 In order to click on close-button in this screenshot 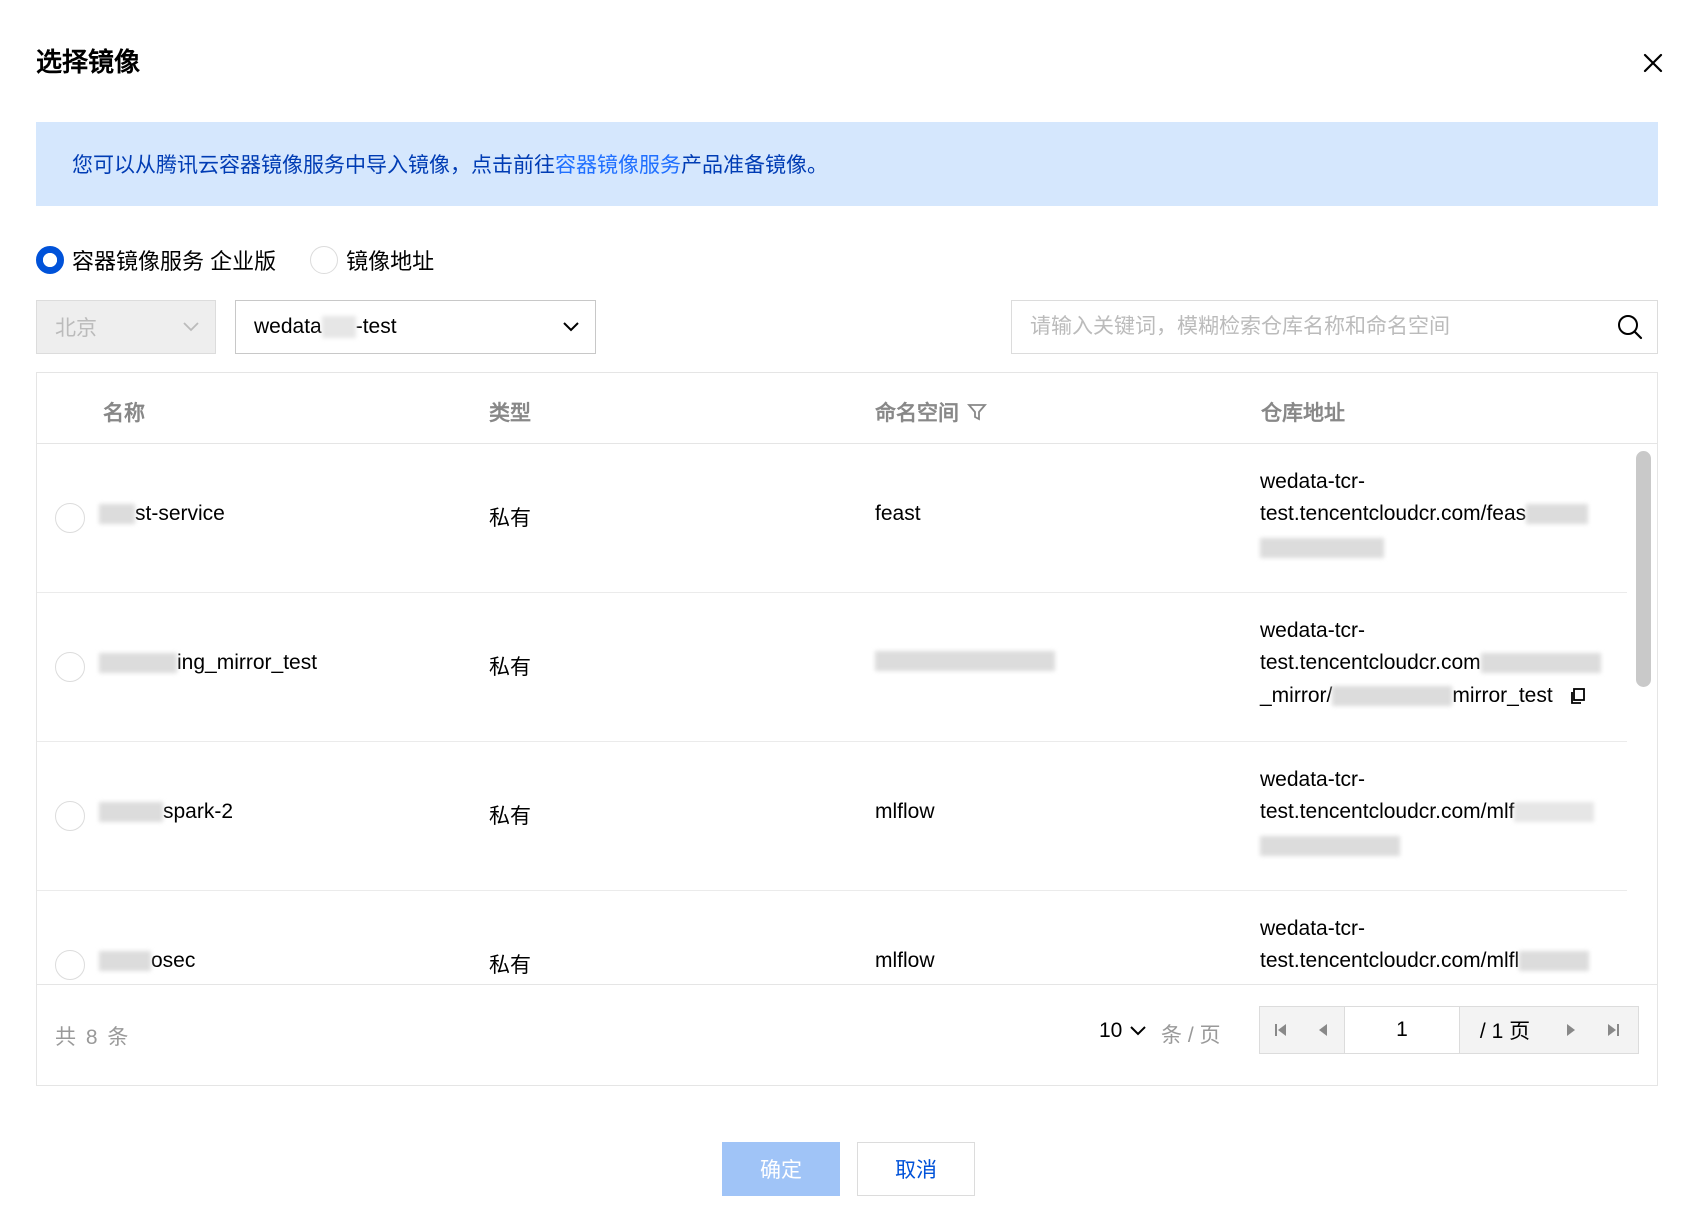, I will do `click(1653, 63)`.